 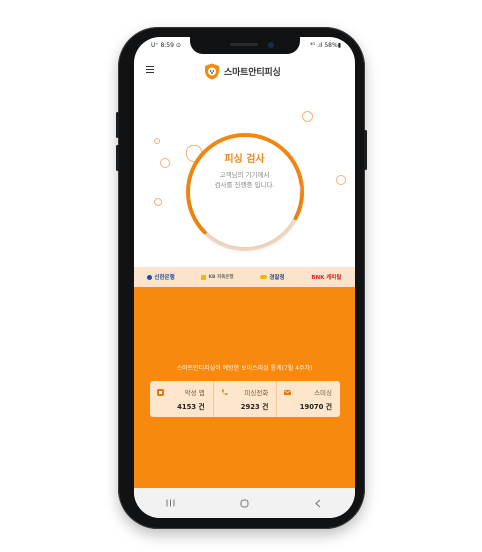 What do you see at coordinates (264, 277) in the screenshot?
I see `police-logo-icon` at bounding box center [264, 277].